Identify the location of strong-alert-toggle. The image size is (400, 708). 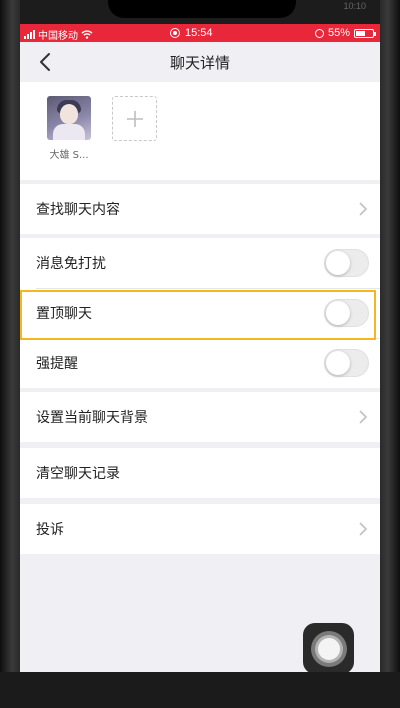
(346, 363).